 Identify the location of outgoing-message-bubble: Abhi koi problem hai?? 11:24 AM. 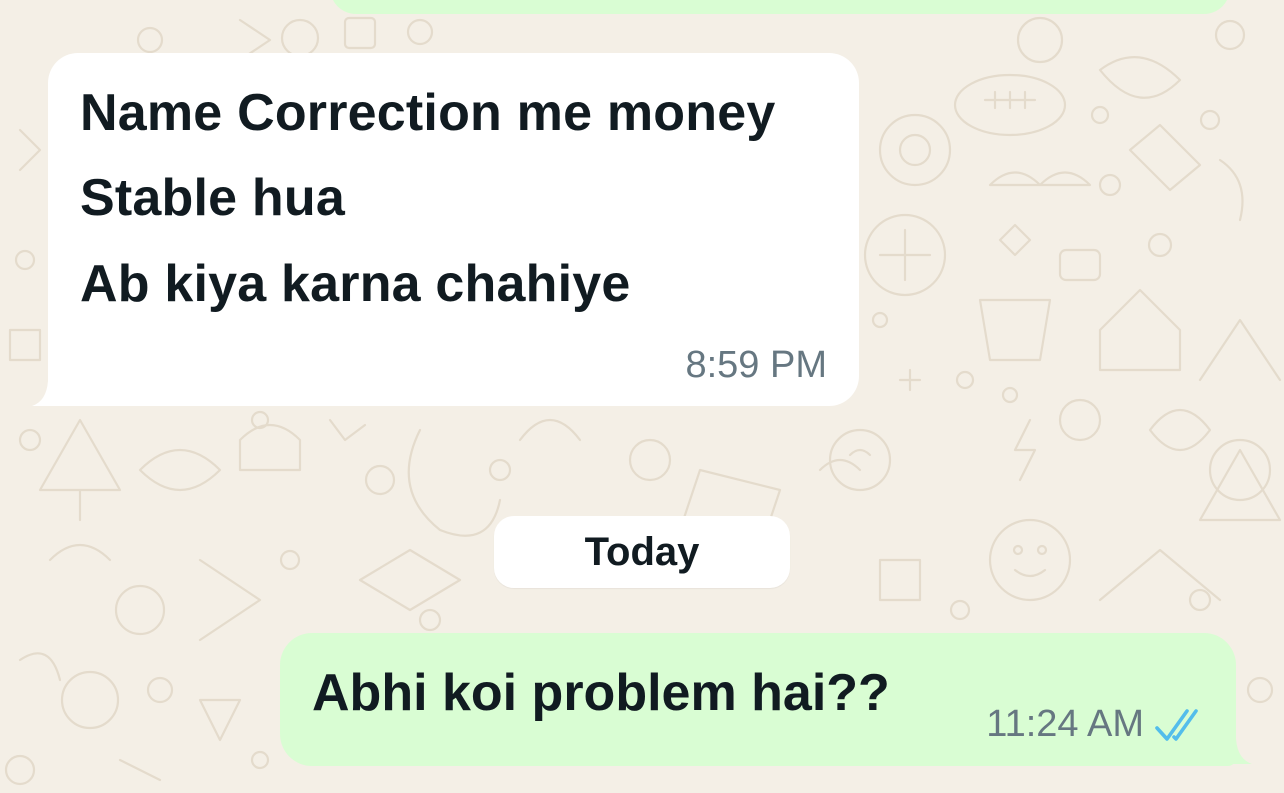
(758, 699).